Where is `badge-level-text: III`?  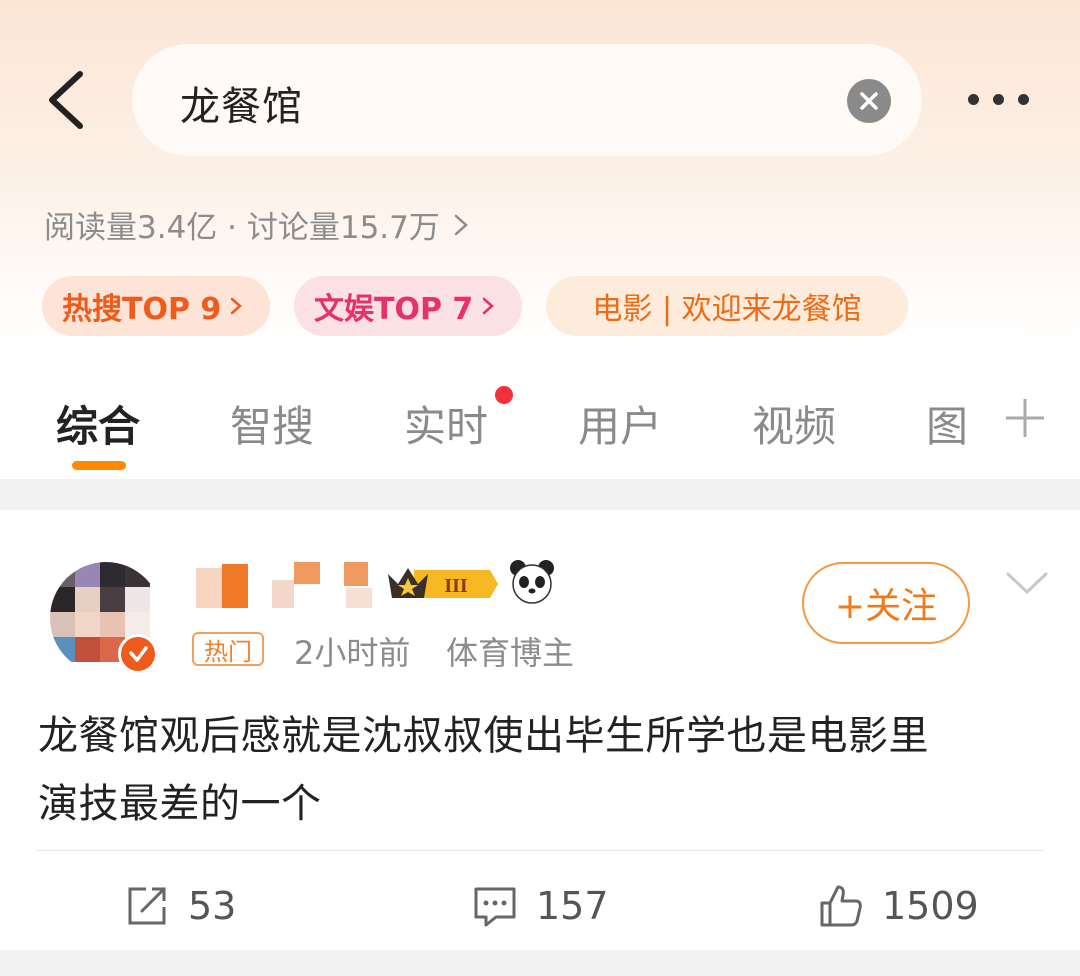
badge-level-text: III is located at coordinates (456, 586).